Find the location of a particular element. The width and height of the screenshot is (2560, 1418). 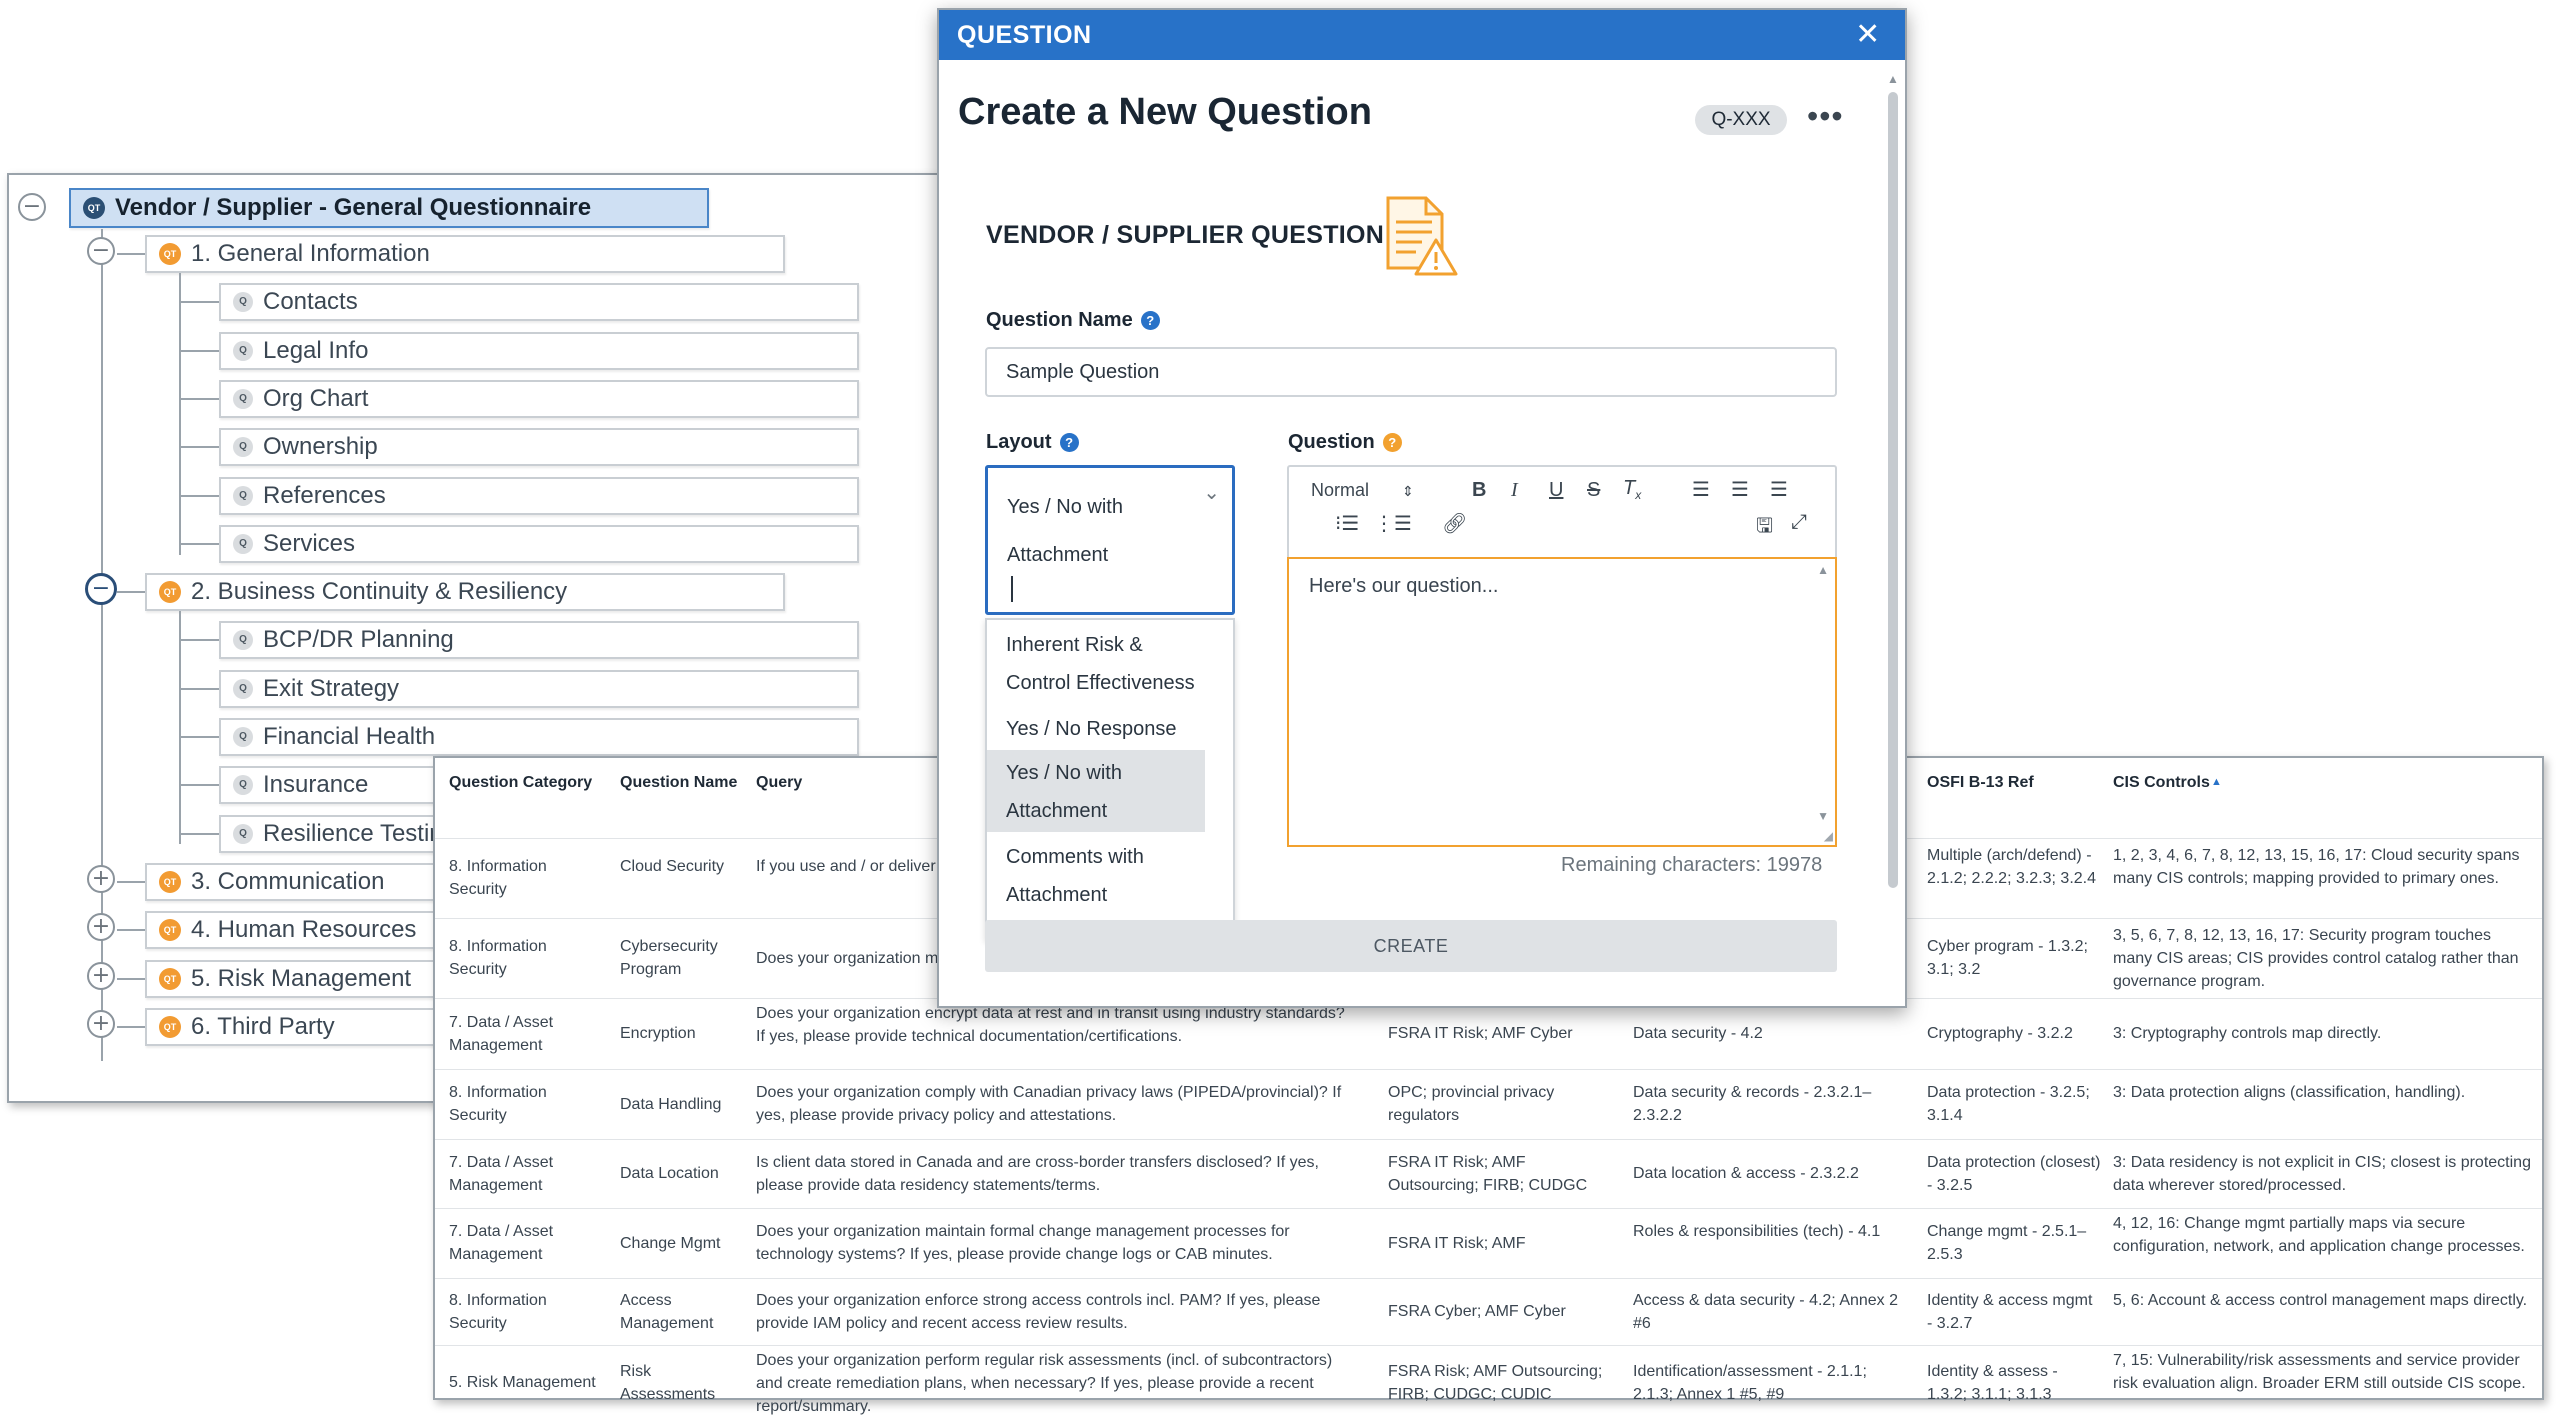

modal-scrollbar: ▲ is located at coordinates (1892, 535).